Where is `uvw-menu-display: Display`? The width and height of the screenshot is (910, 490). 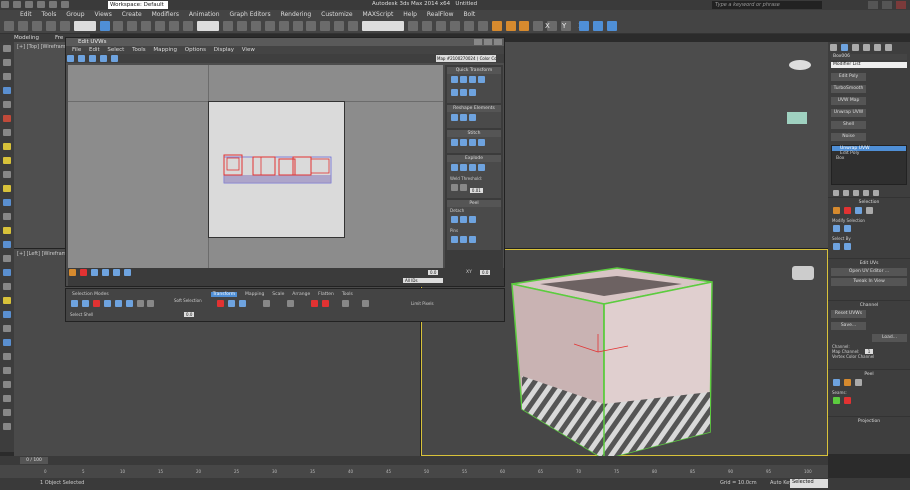
uvw-menu-display: Display is located at coordinates (224, 50).